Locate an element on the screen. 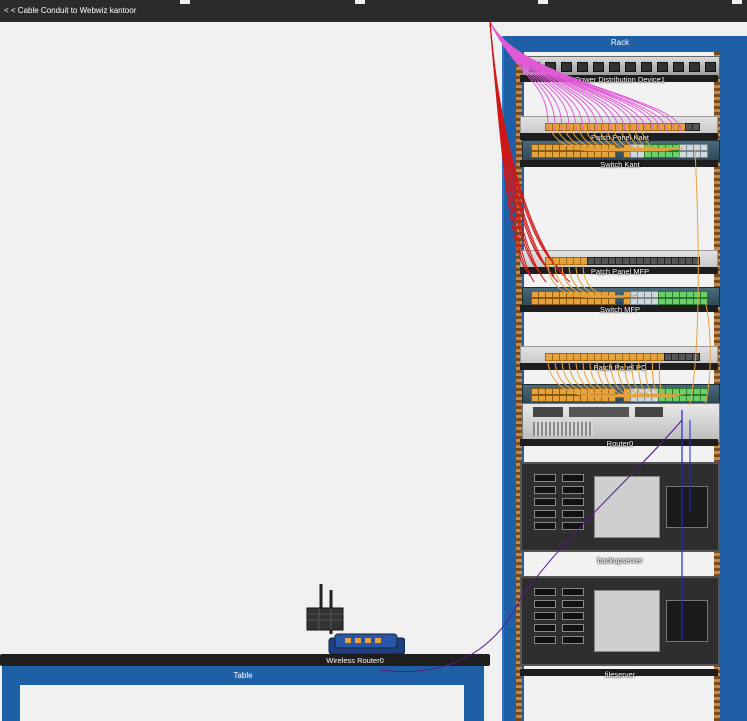 The image size is (747, 721). power-distribution-device is located at coordinates (621, 66).